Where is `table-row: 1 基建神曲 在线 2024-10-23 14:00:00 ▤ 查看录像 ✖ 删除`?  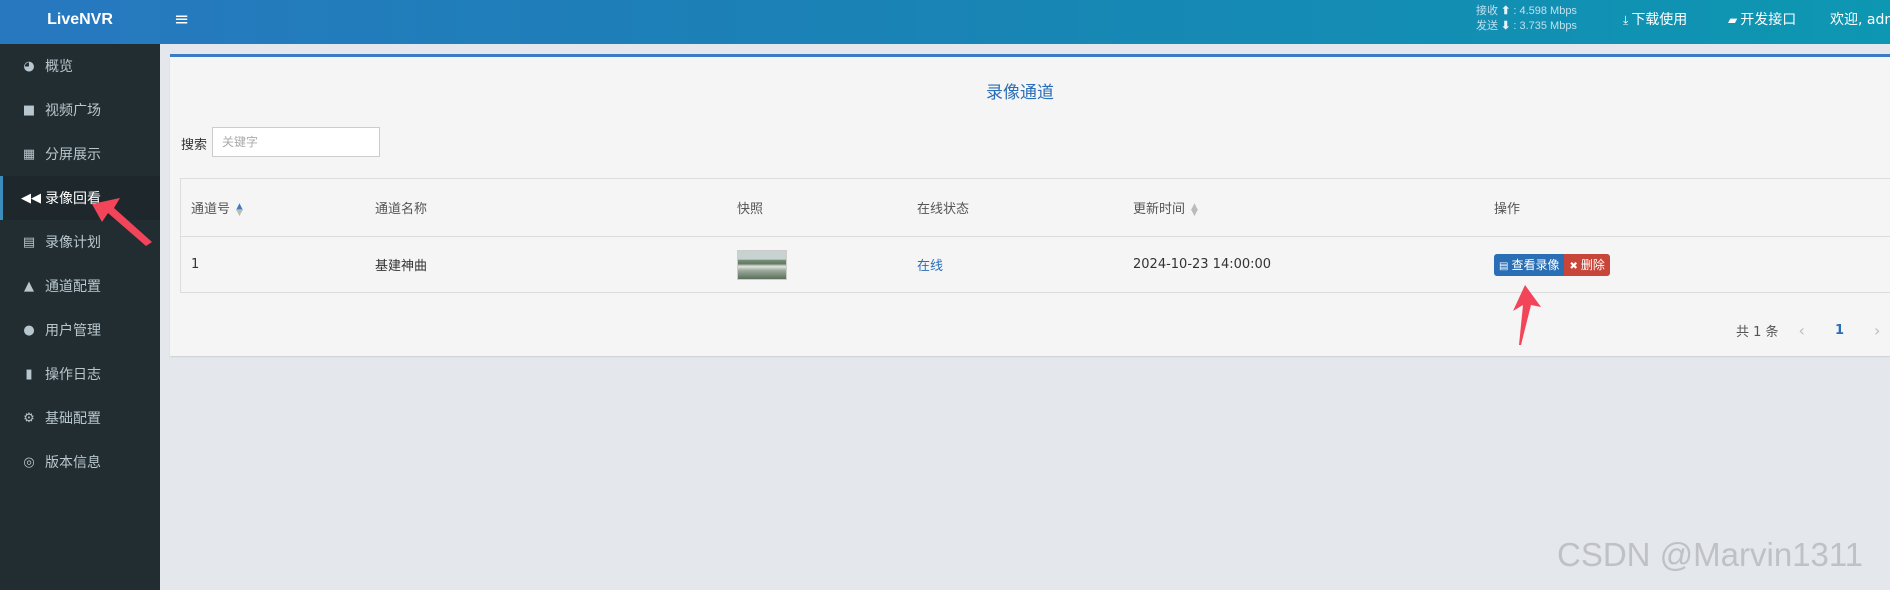
table-row: 1 基建神曲 在线 2024-10-23 14:00:00 ▤ 查看录像 ✖ 删除 is located at coordinates (1035, 264).